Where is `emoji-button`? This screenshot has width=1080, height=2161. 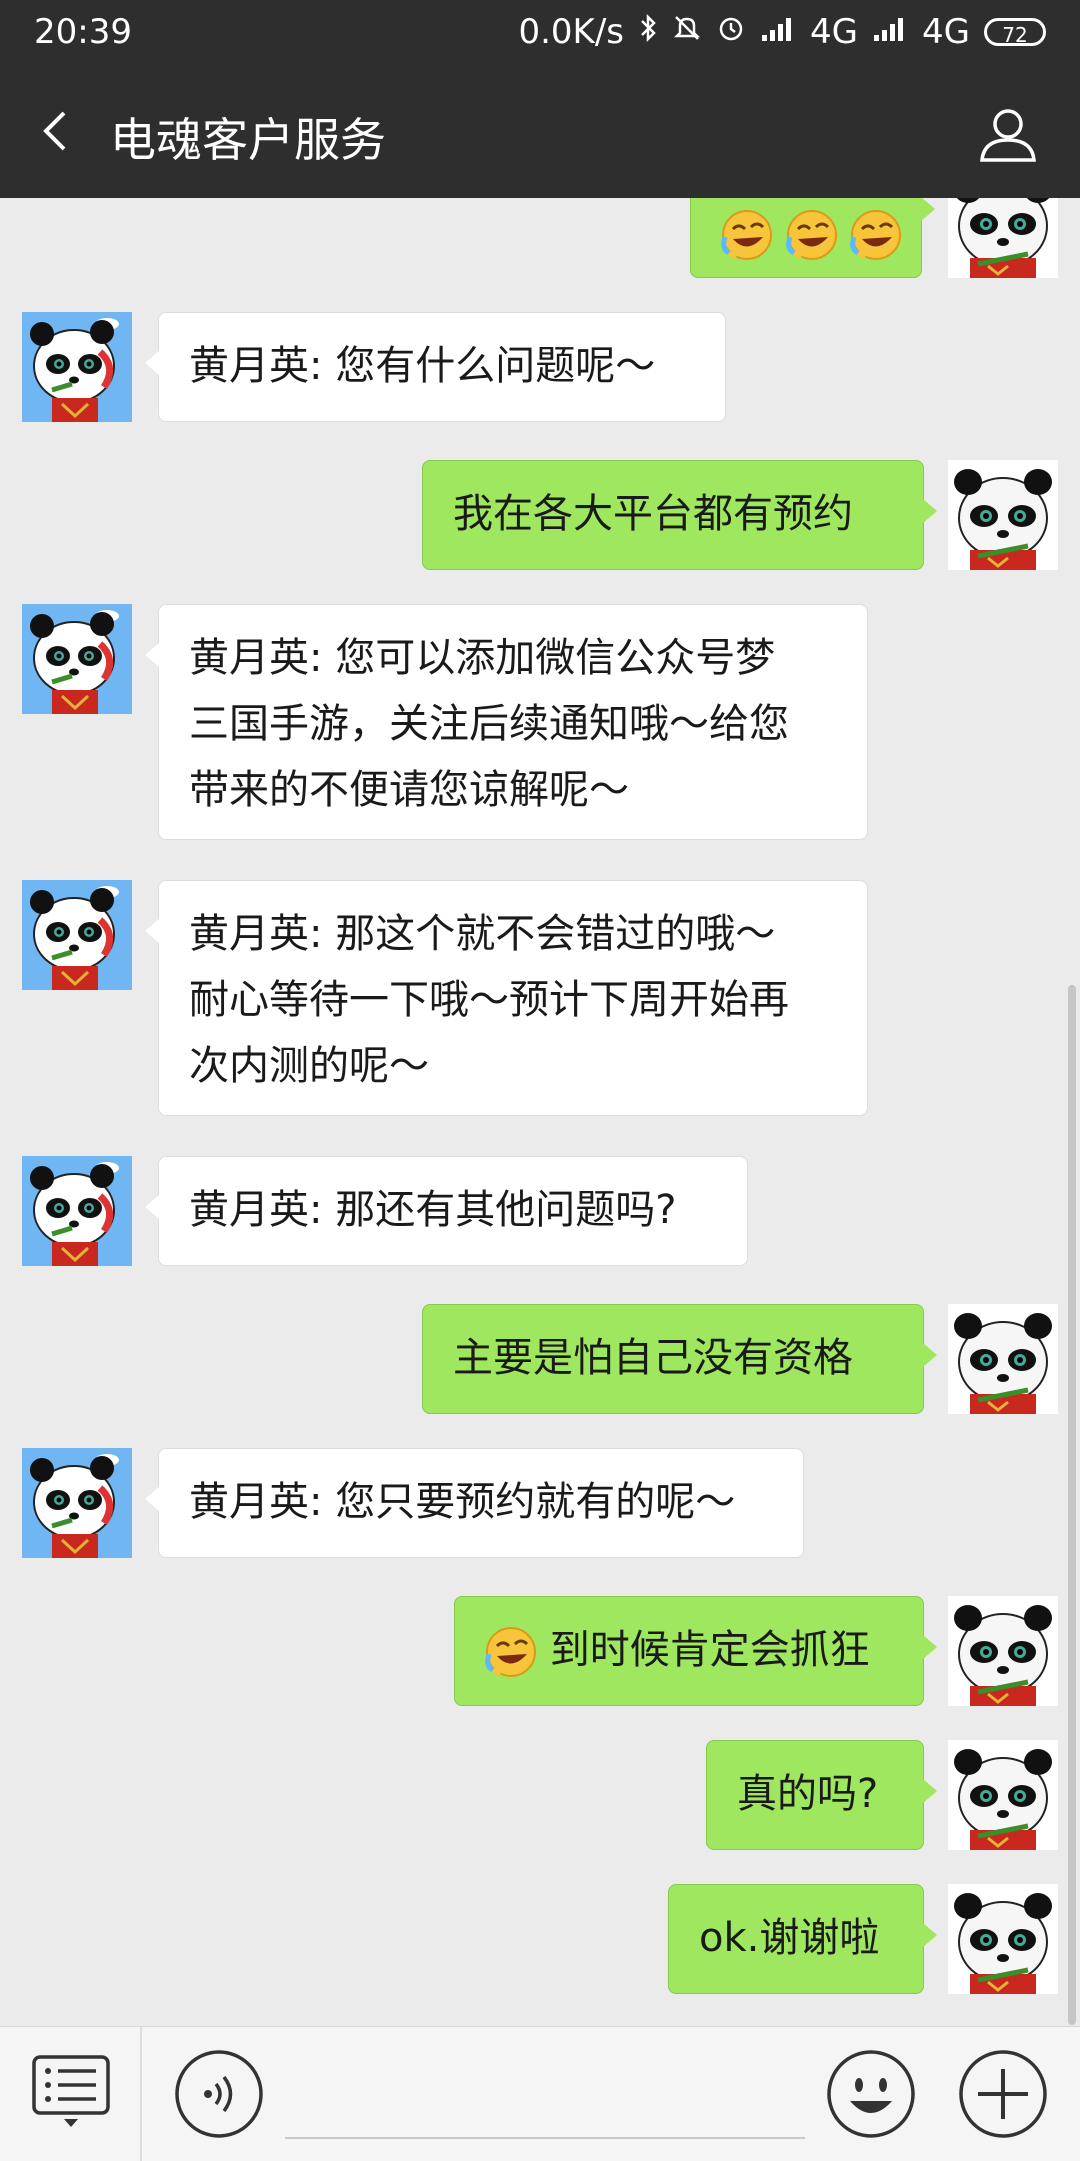 emoji-button is located at coordinates (871, 2094).